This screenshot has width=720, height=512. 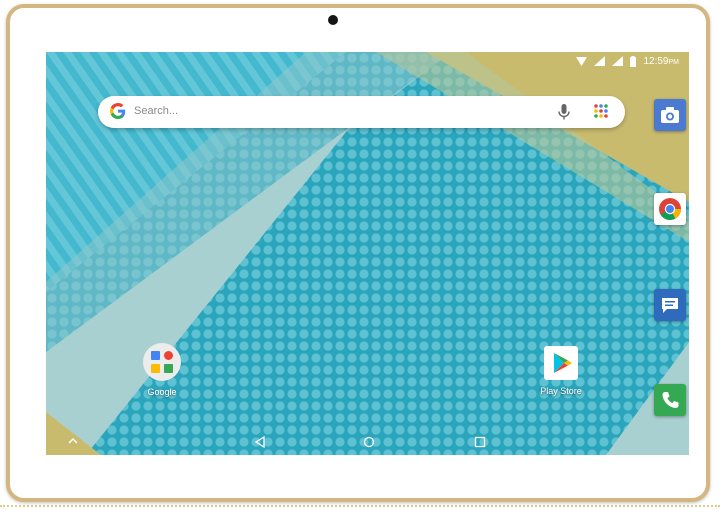 I want to click on phone-icon, so click(x=670, y=400).